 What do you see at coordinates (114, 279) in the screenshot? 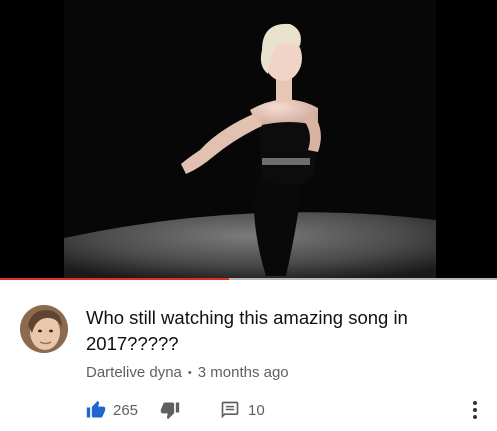
I see `progress-fill` at bounding box center [114, 279].